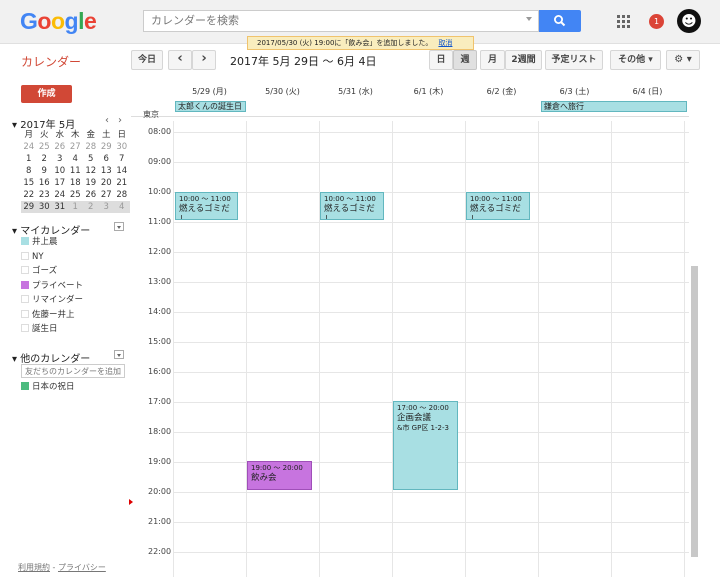  Describe the element at coordinates (32, 258) in the screenshot. I see `calendar-item: NY` at that location.